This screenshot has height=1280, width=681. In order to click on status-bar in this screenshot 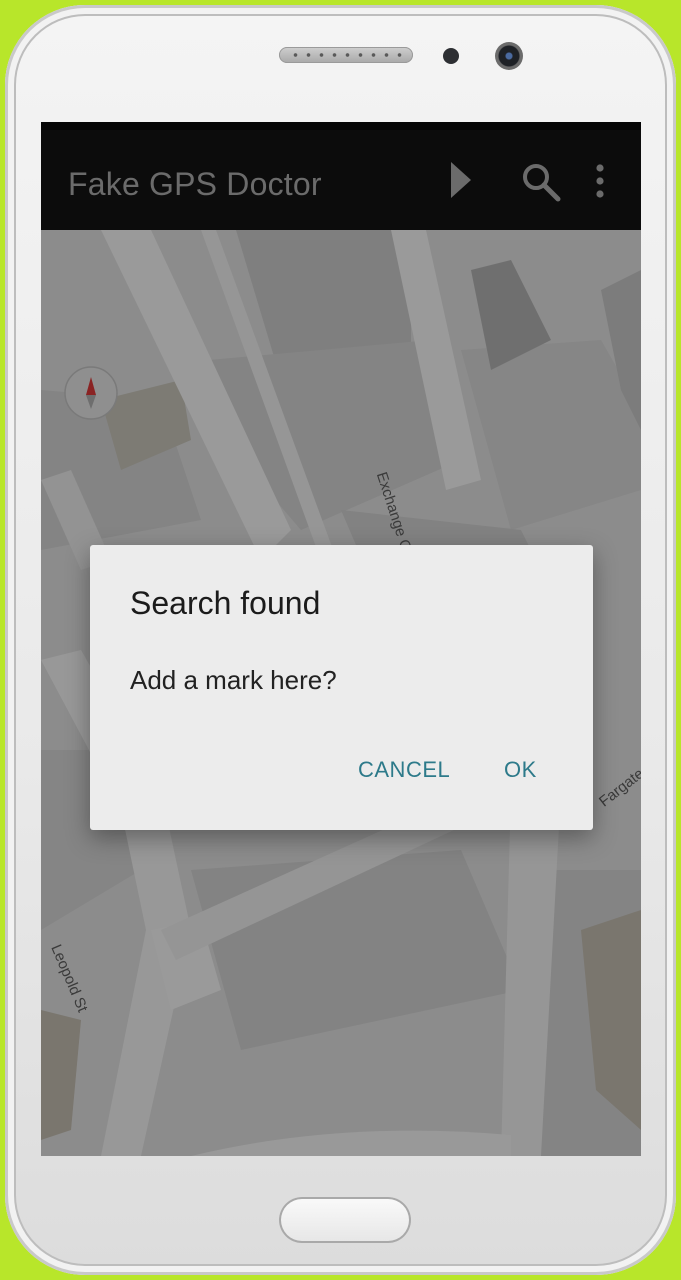, I will do `click(341, 126)`.